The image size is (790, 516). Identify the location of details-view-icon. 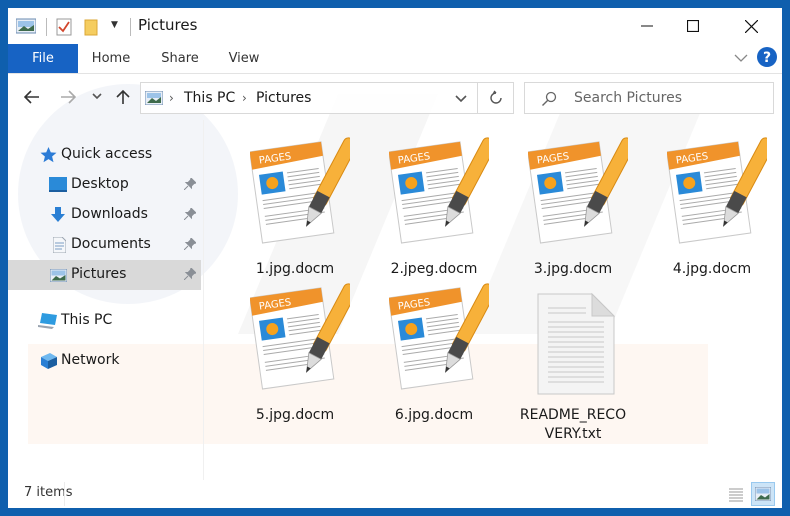
(736, 495).